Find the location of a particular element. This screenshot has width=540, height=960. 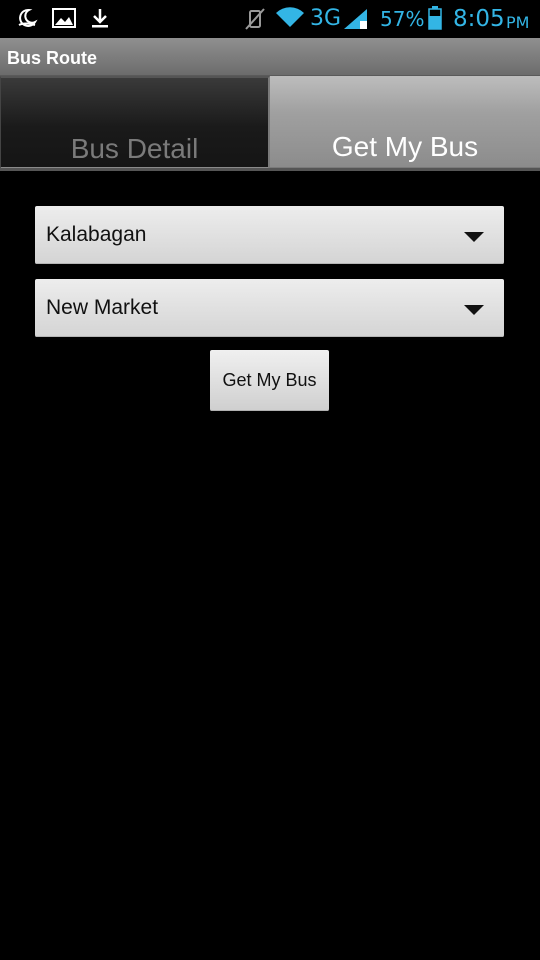

clock-ampm: PM is located at coordinates (518, 22).